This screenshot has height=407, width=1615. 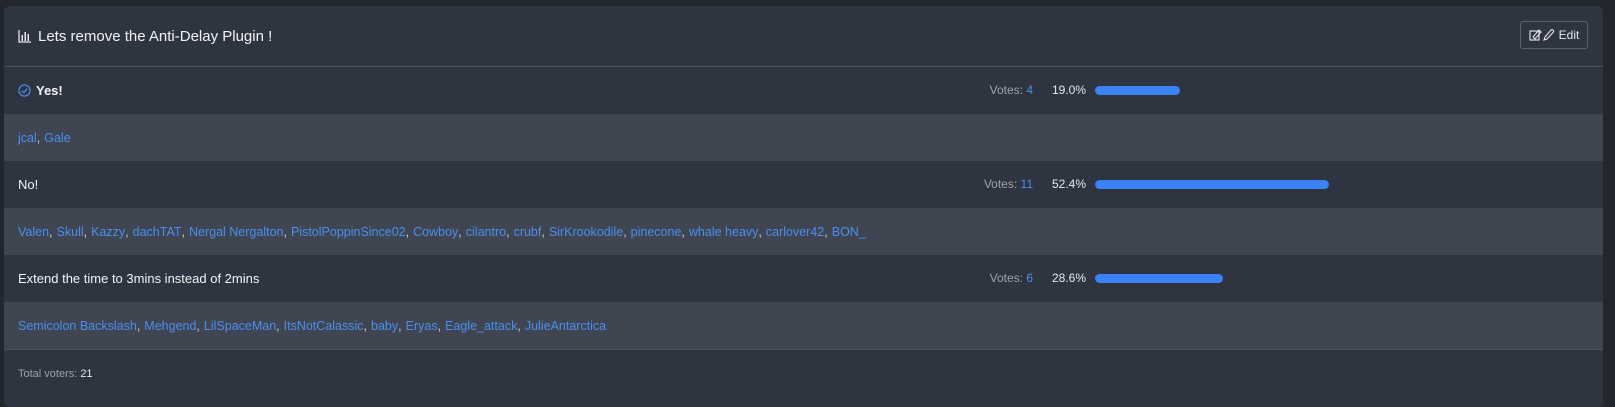 What do you see at coordinates (1069, 278) in the screenshot?
I see `option-percent: 28.6%` at bounding box center [1069, 278].